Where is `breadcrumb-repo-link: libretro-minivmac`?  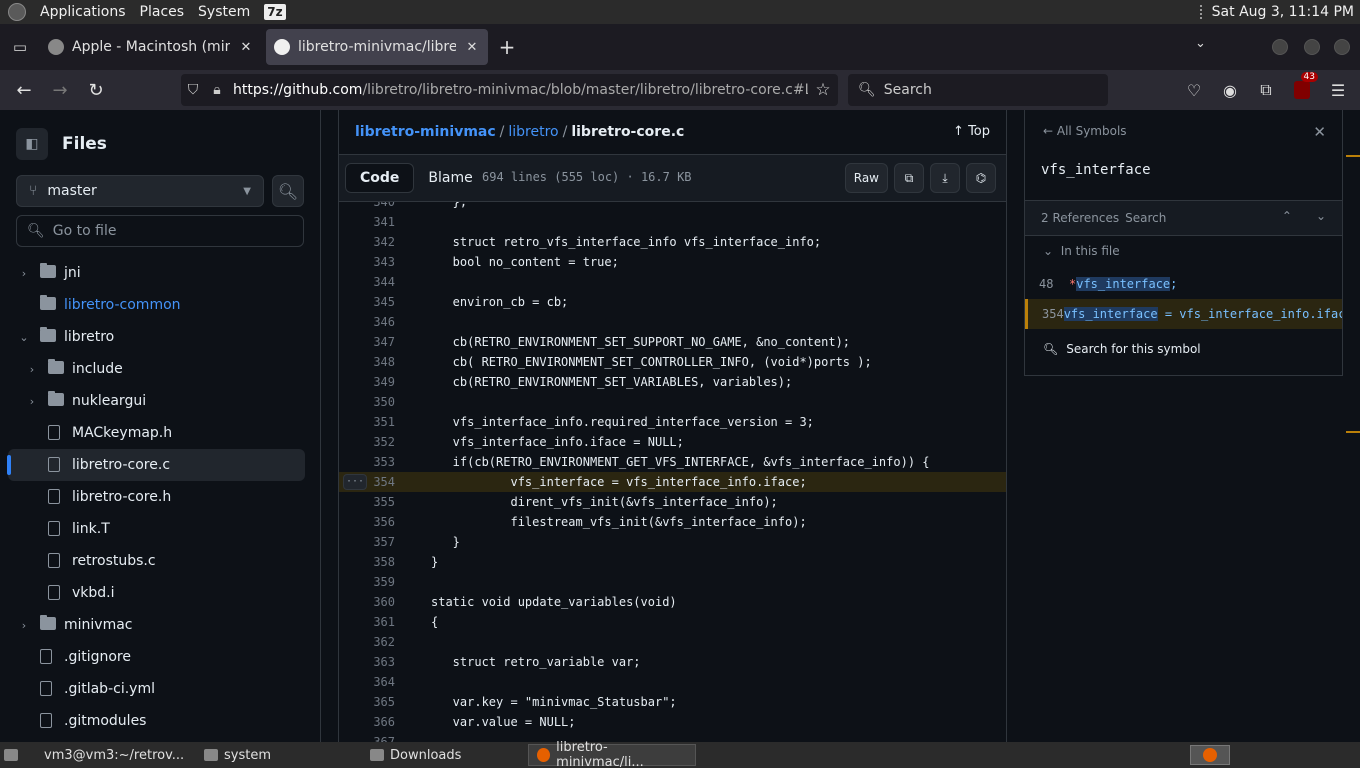
breadcrumb-repo-link: libretro-minivmac is located at coordinates (425, 132).